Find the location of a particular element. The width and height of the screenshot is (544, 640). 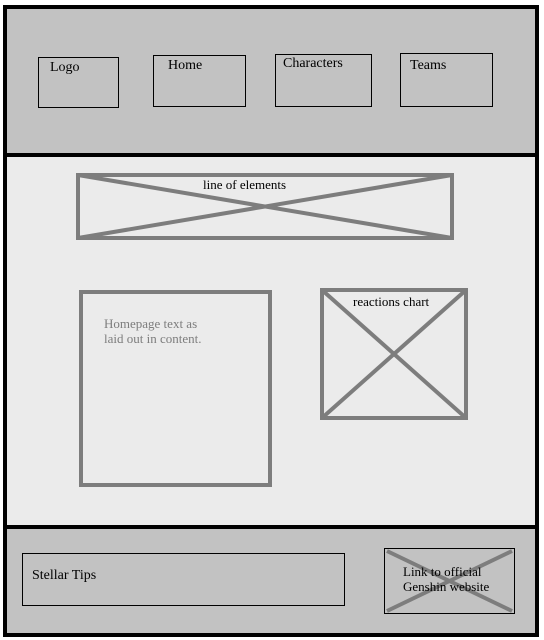

elements-banner-placeholder: line of elements is located at coordinates (265, 207).